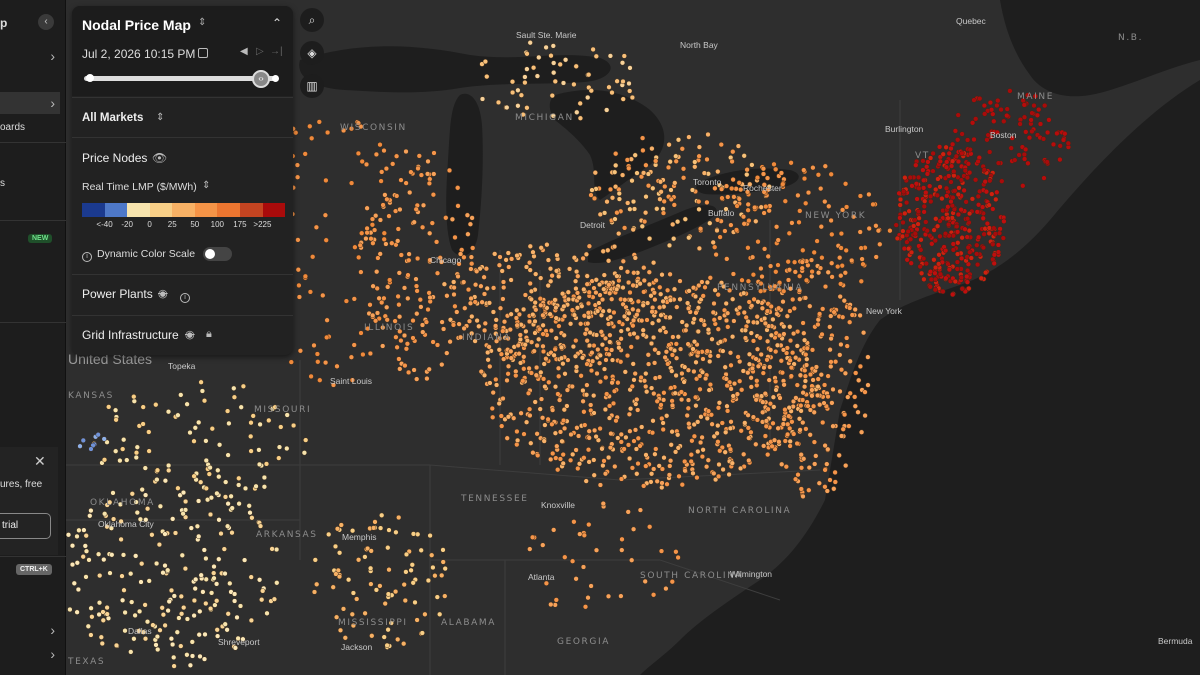 The width and height of the screenshot is (1200, 675). What do you see at coordinates (138, 54) in the screenshot?
I see `date-time-label: Jul 2, 2026 10:15 PM` at bounding box center [138, 54].